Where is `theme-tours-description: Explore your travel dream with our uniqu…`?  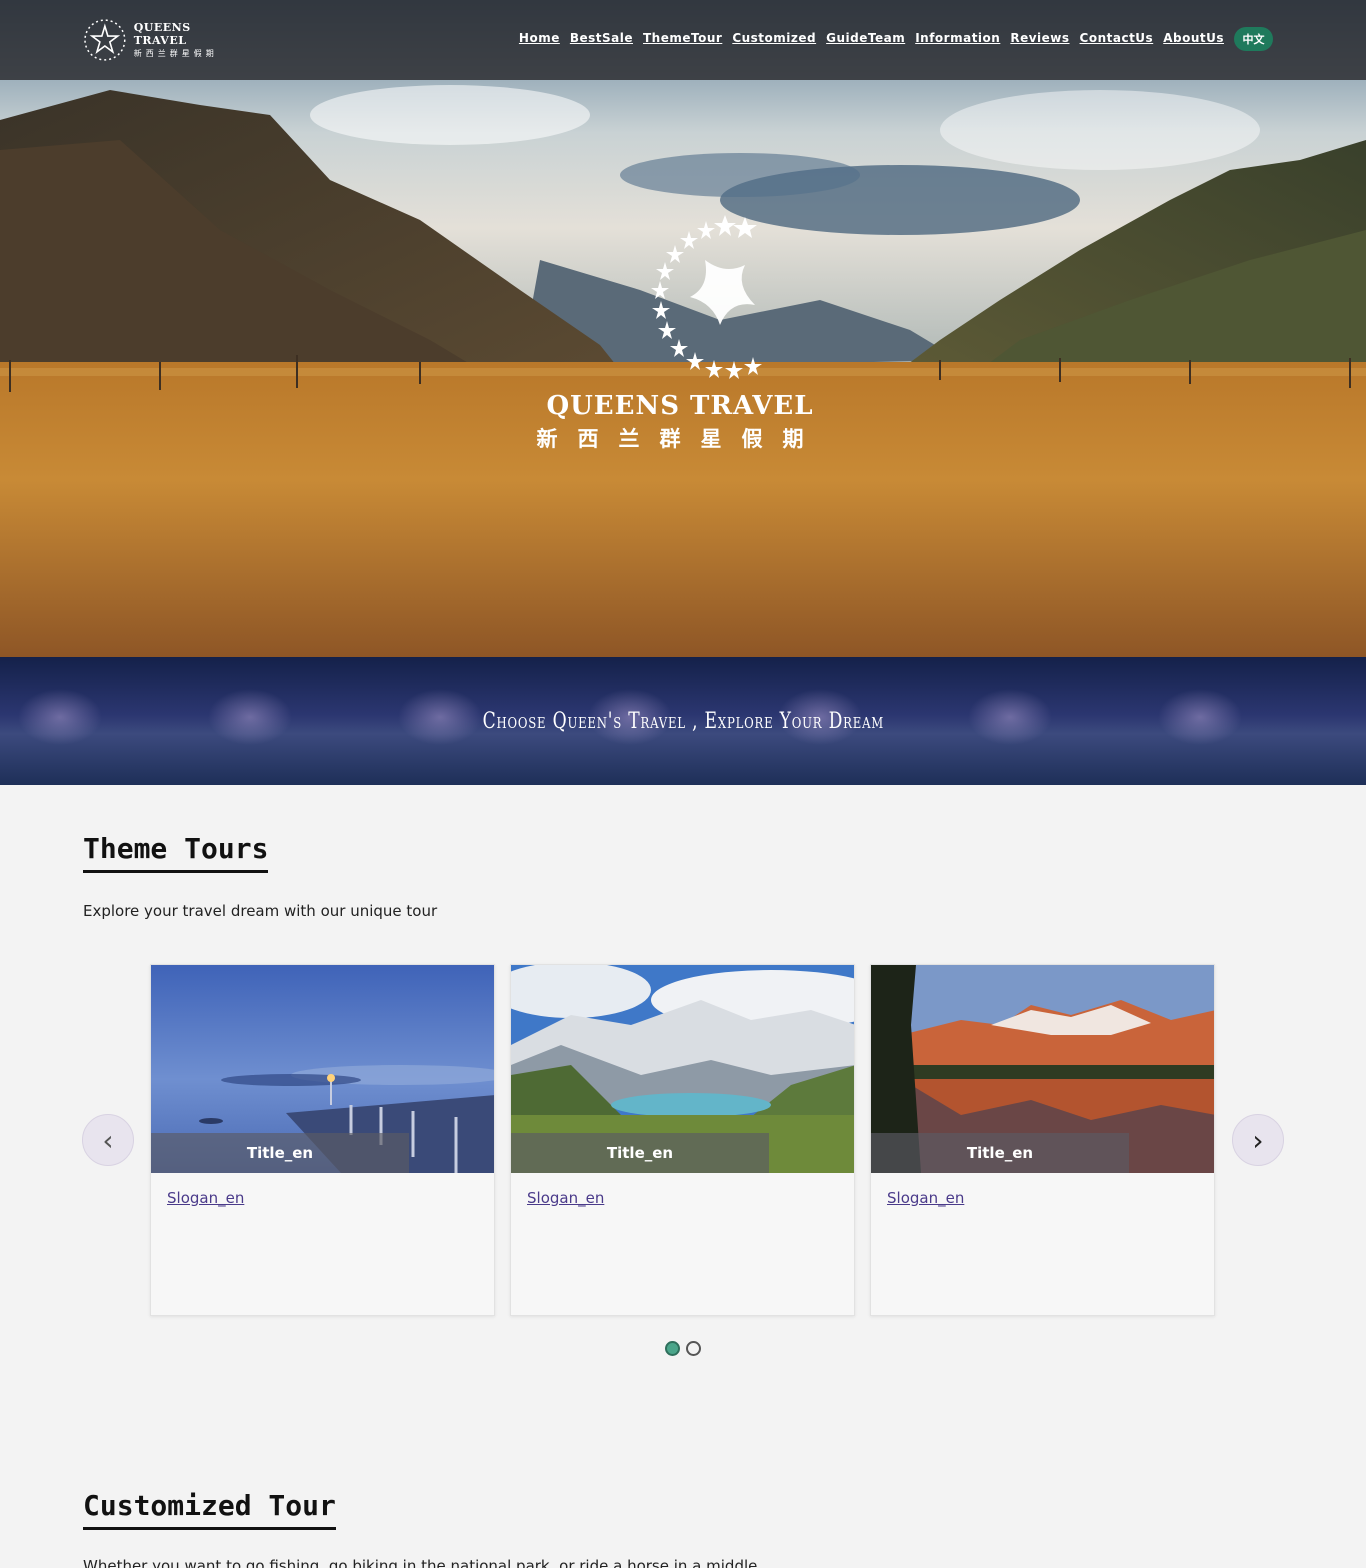 theme-tours-description: Explore your travel dream with our uniqu… is located at coordinates (260, 911).